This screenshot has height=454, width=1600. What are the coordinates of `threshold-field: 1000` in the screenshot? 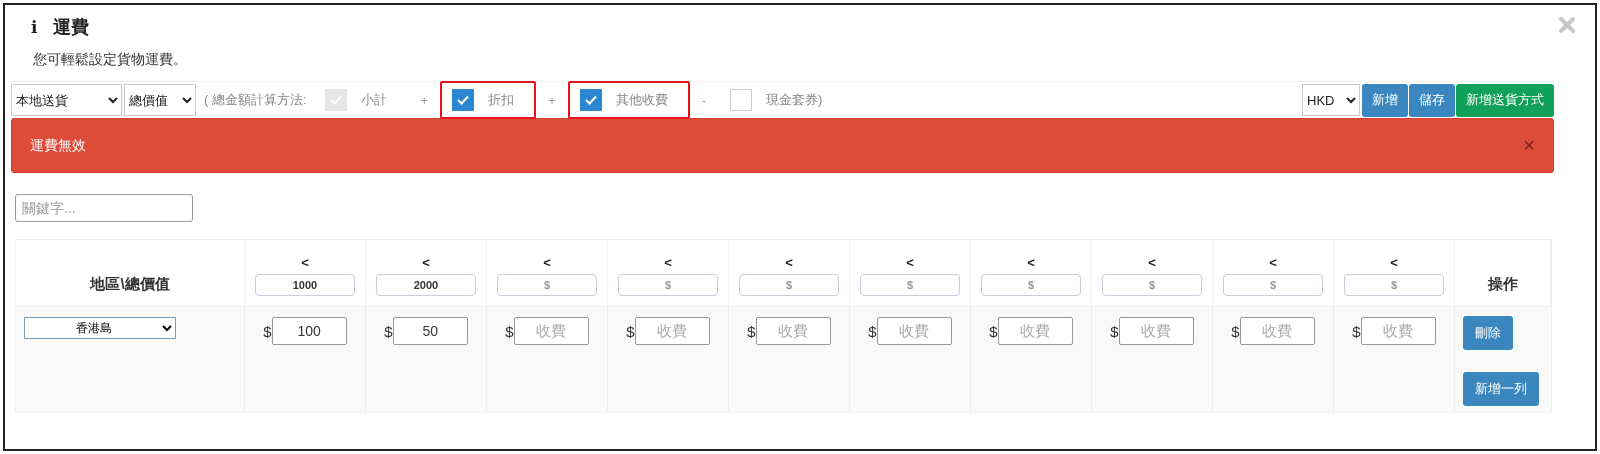 It's located at (305, 285).